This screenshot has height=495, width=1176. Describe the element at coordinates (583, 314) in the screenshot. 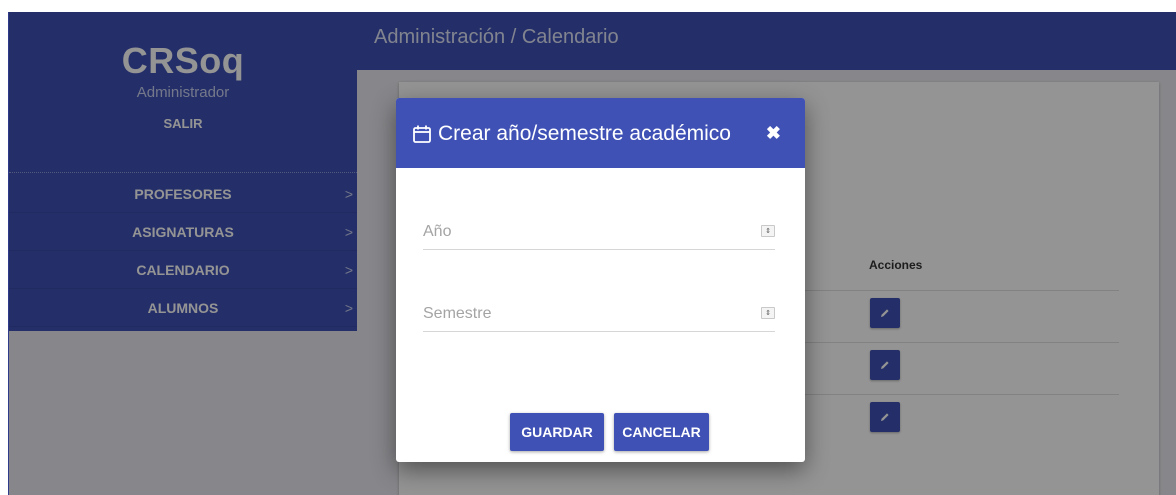

I see `semester-input` at that location.